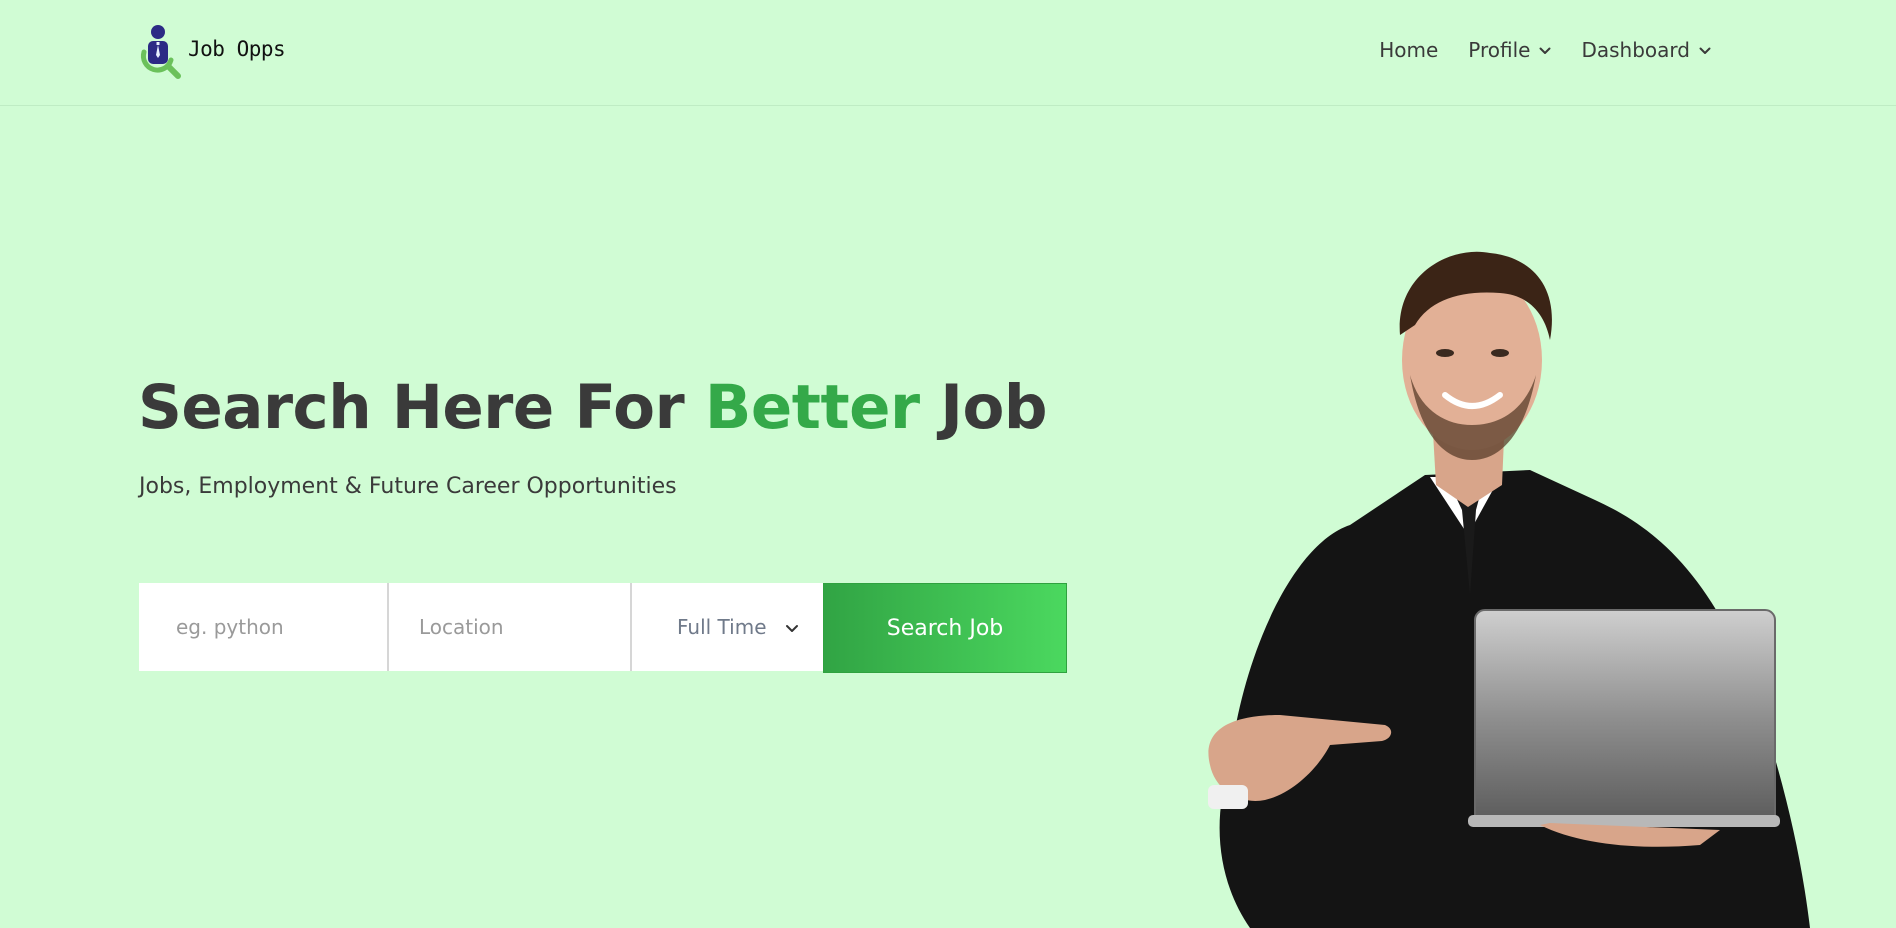 The image size is (1896, 928). I want to click on location-input: Location, so click(510, 627).